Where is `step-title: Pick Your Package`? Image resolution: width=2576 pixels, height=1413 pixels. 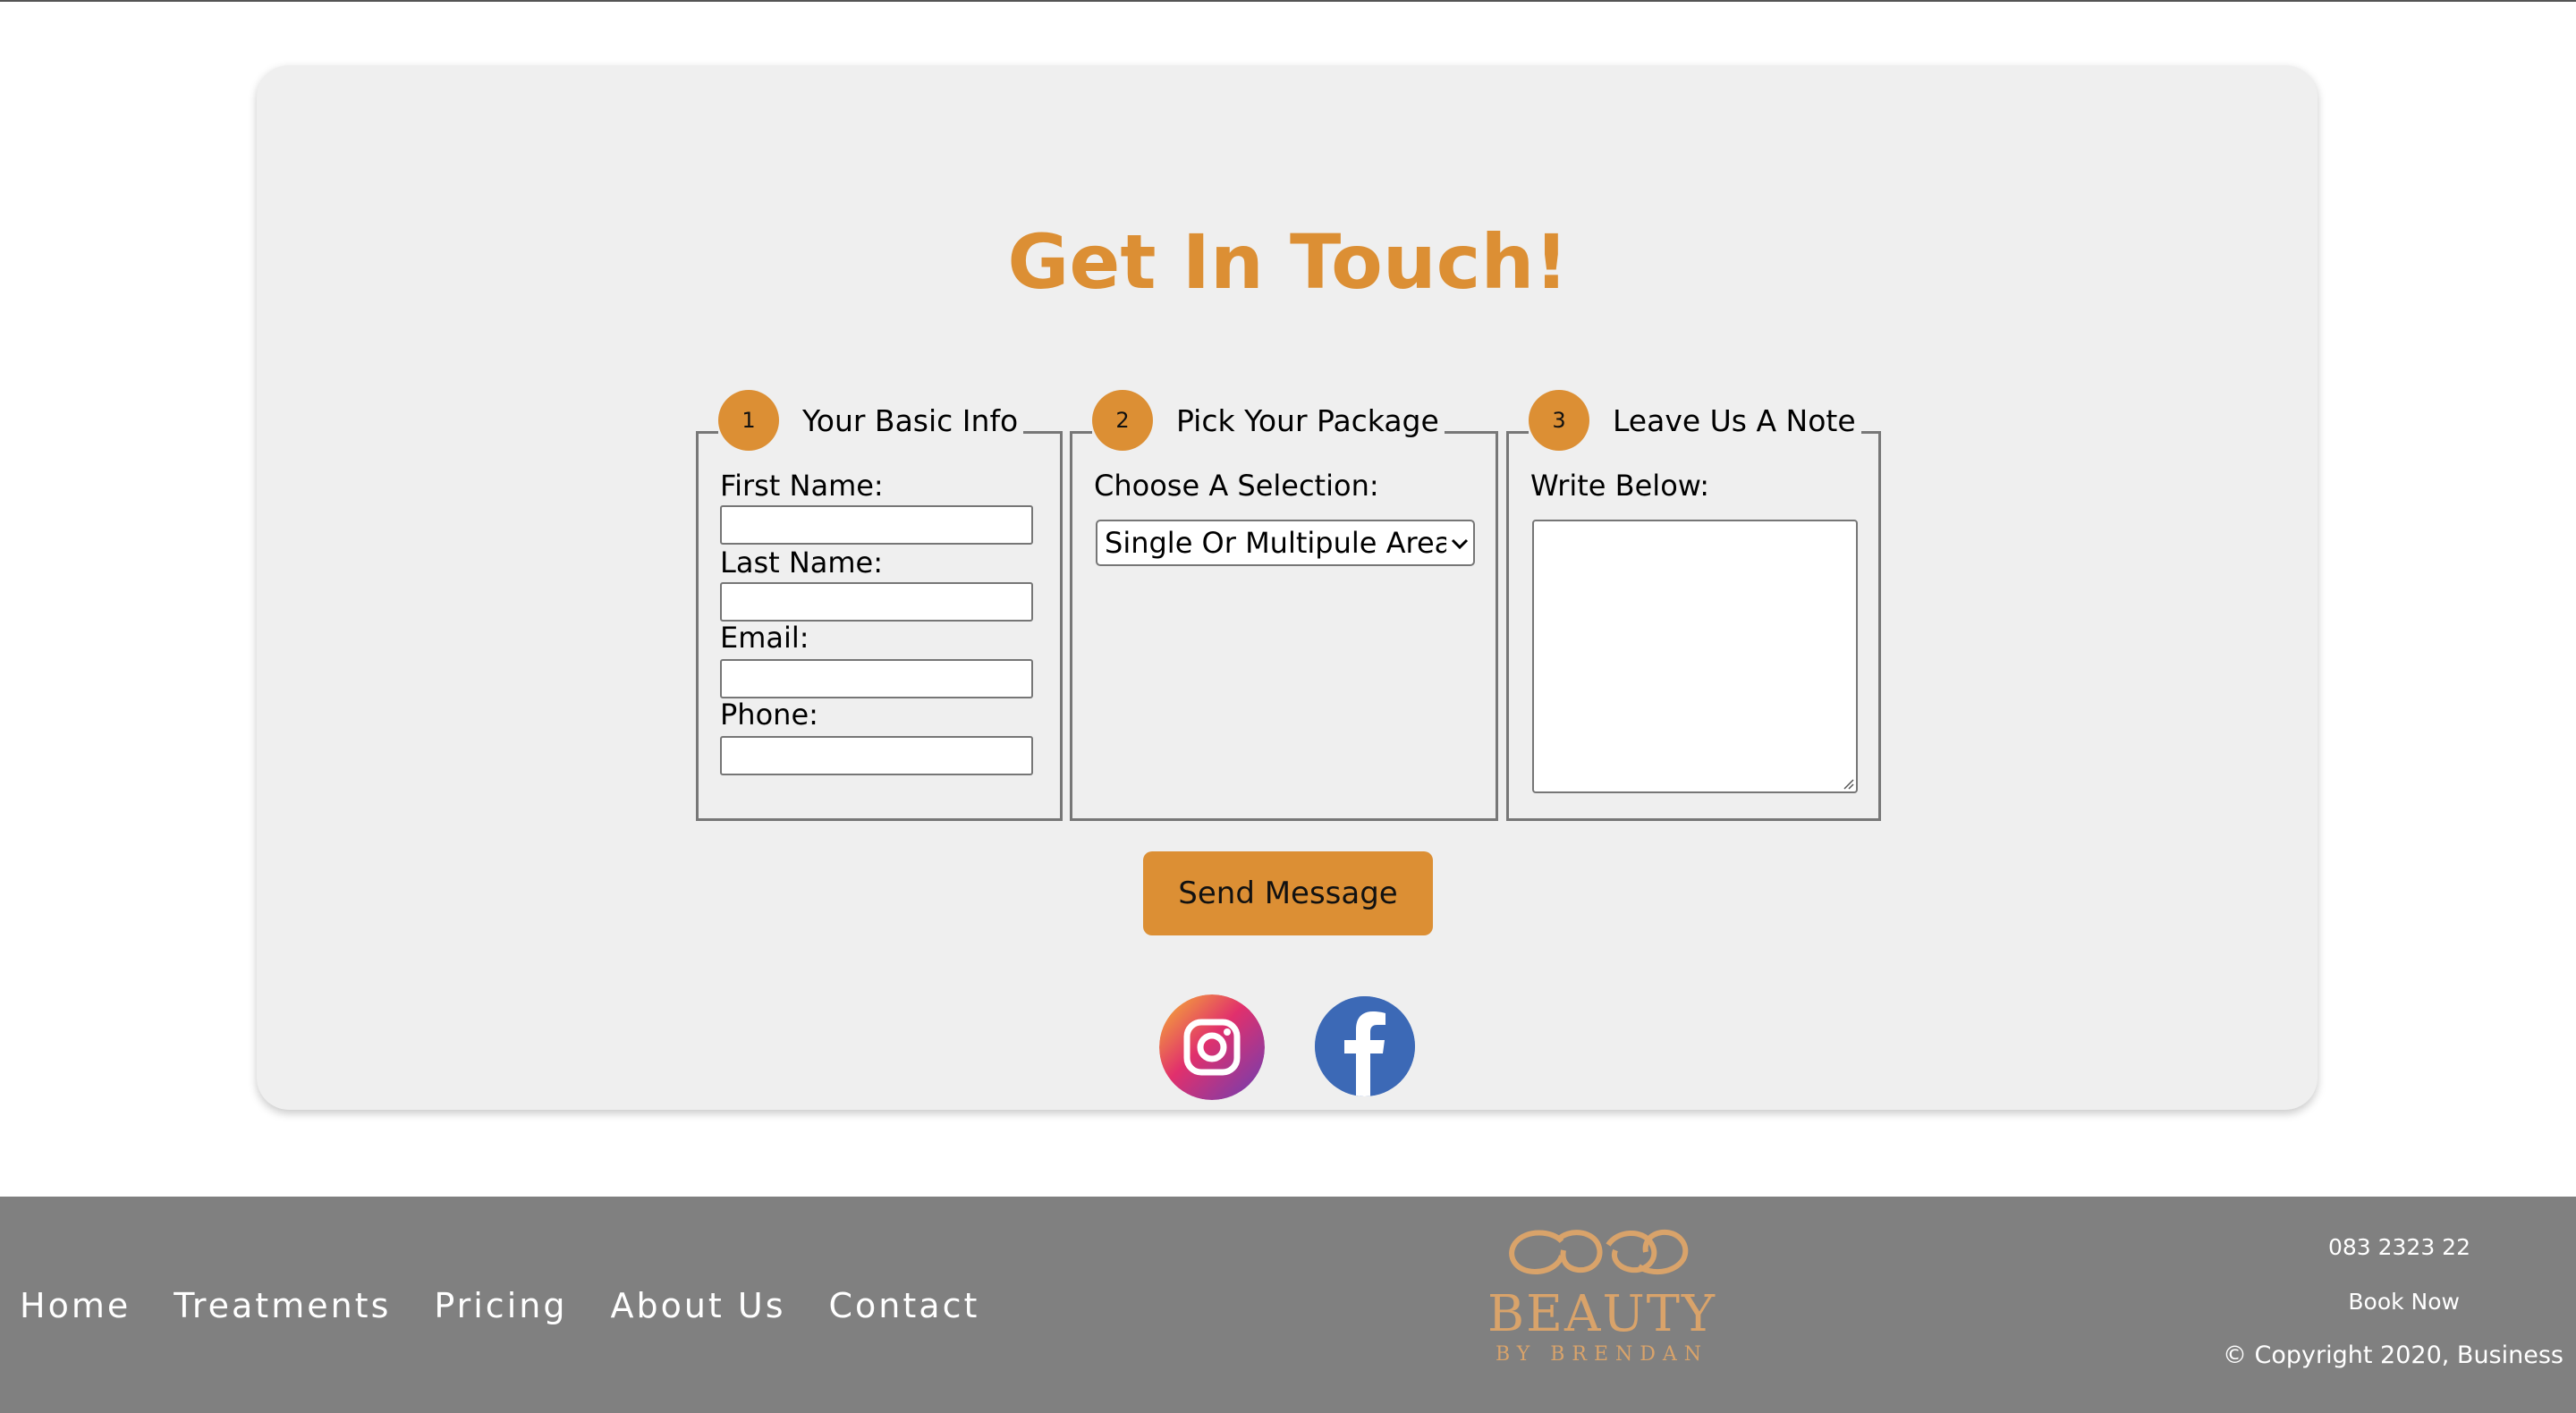 step-title: Pick Your Package is located at coordinates (1307, 420).